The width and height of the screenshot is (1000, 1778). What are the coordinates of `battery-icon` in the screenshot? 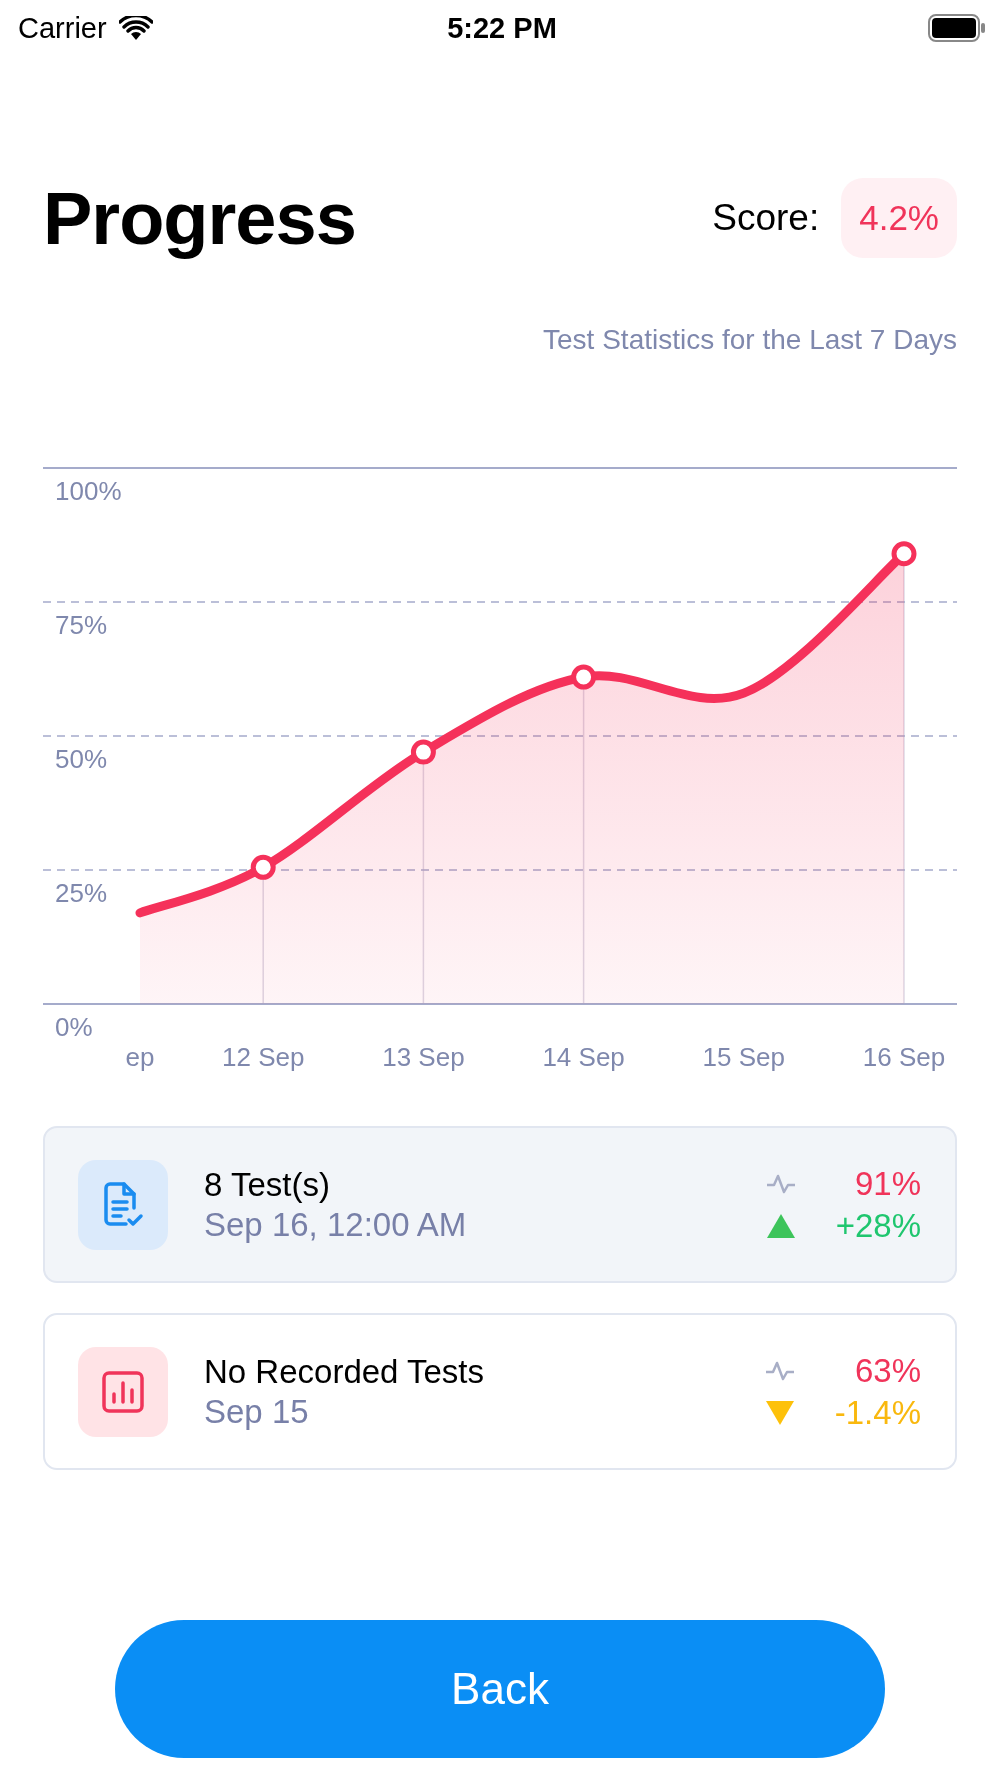 It's located at (957, 28).